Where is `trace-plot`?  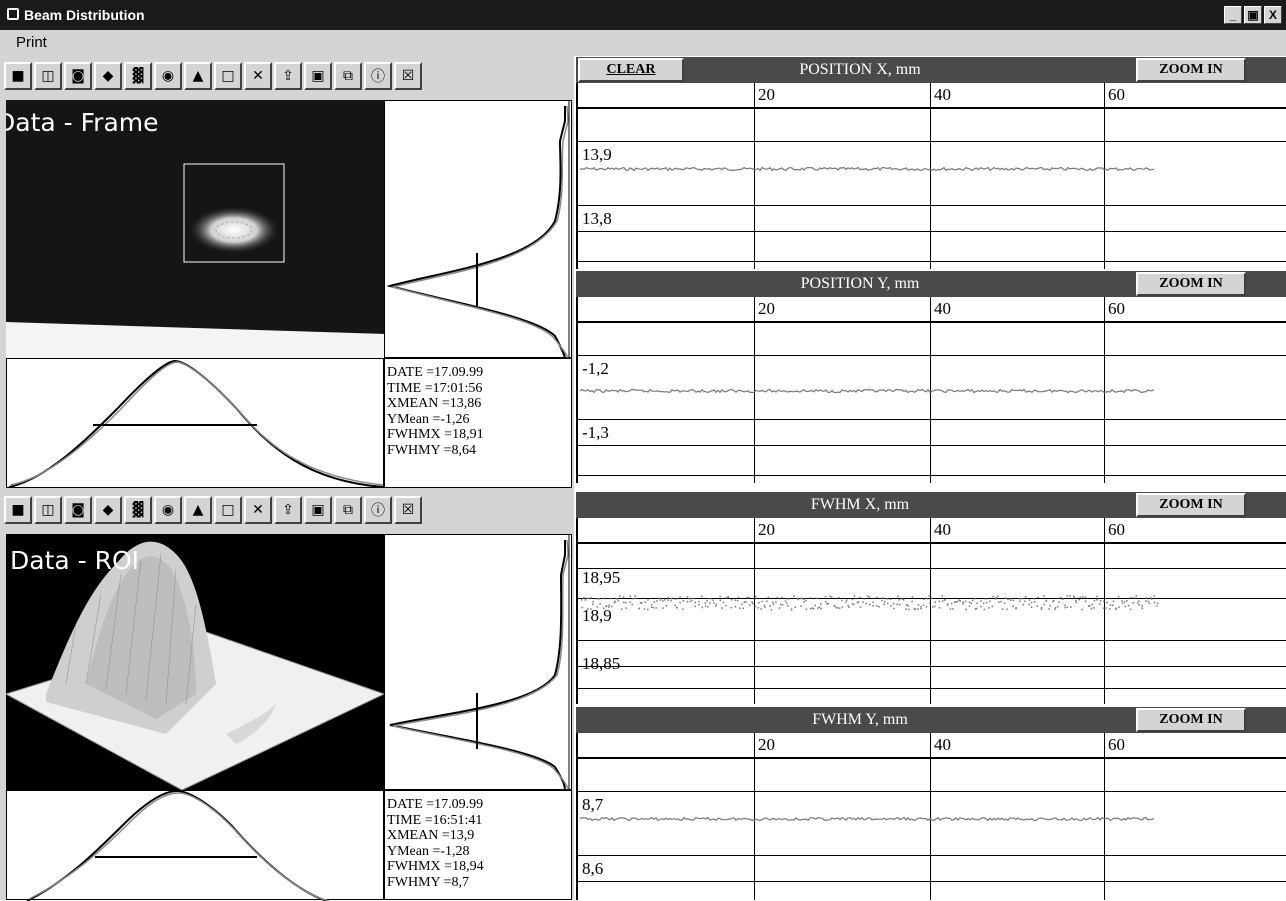 trace-plot is located at coordinates (870, 603).